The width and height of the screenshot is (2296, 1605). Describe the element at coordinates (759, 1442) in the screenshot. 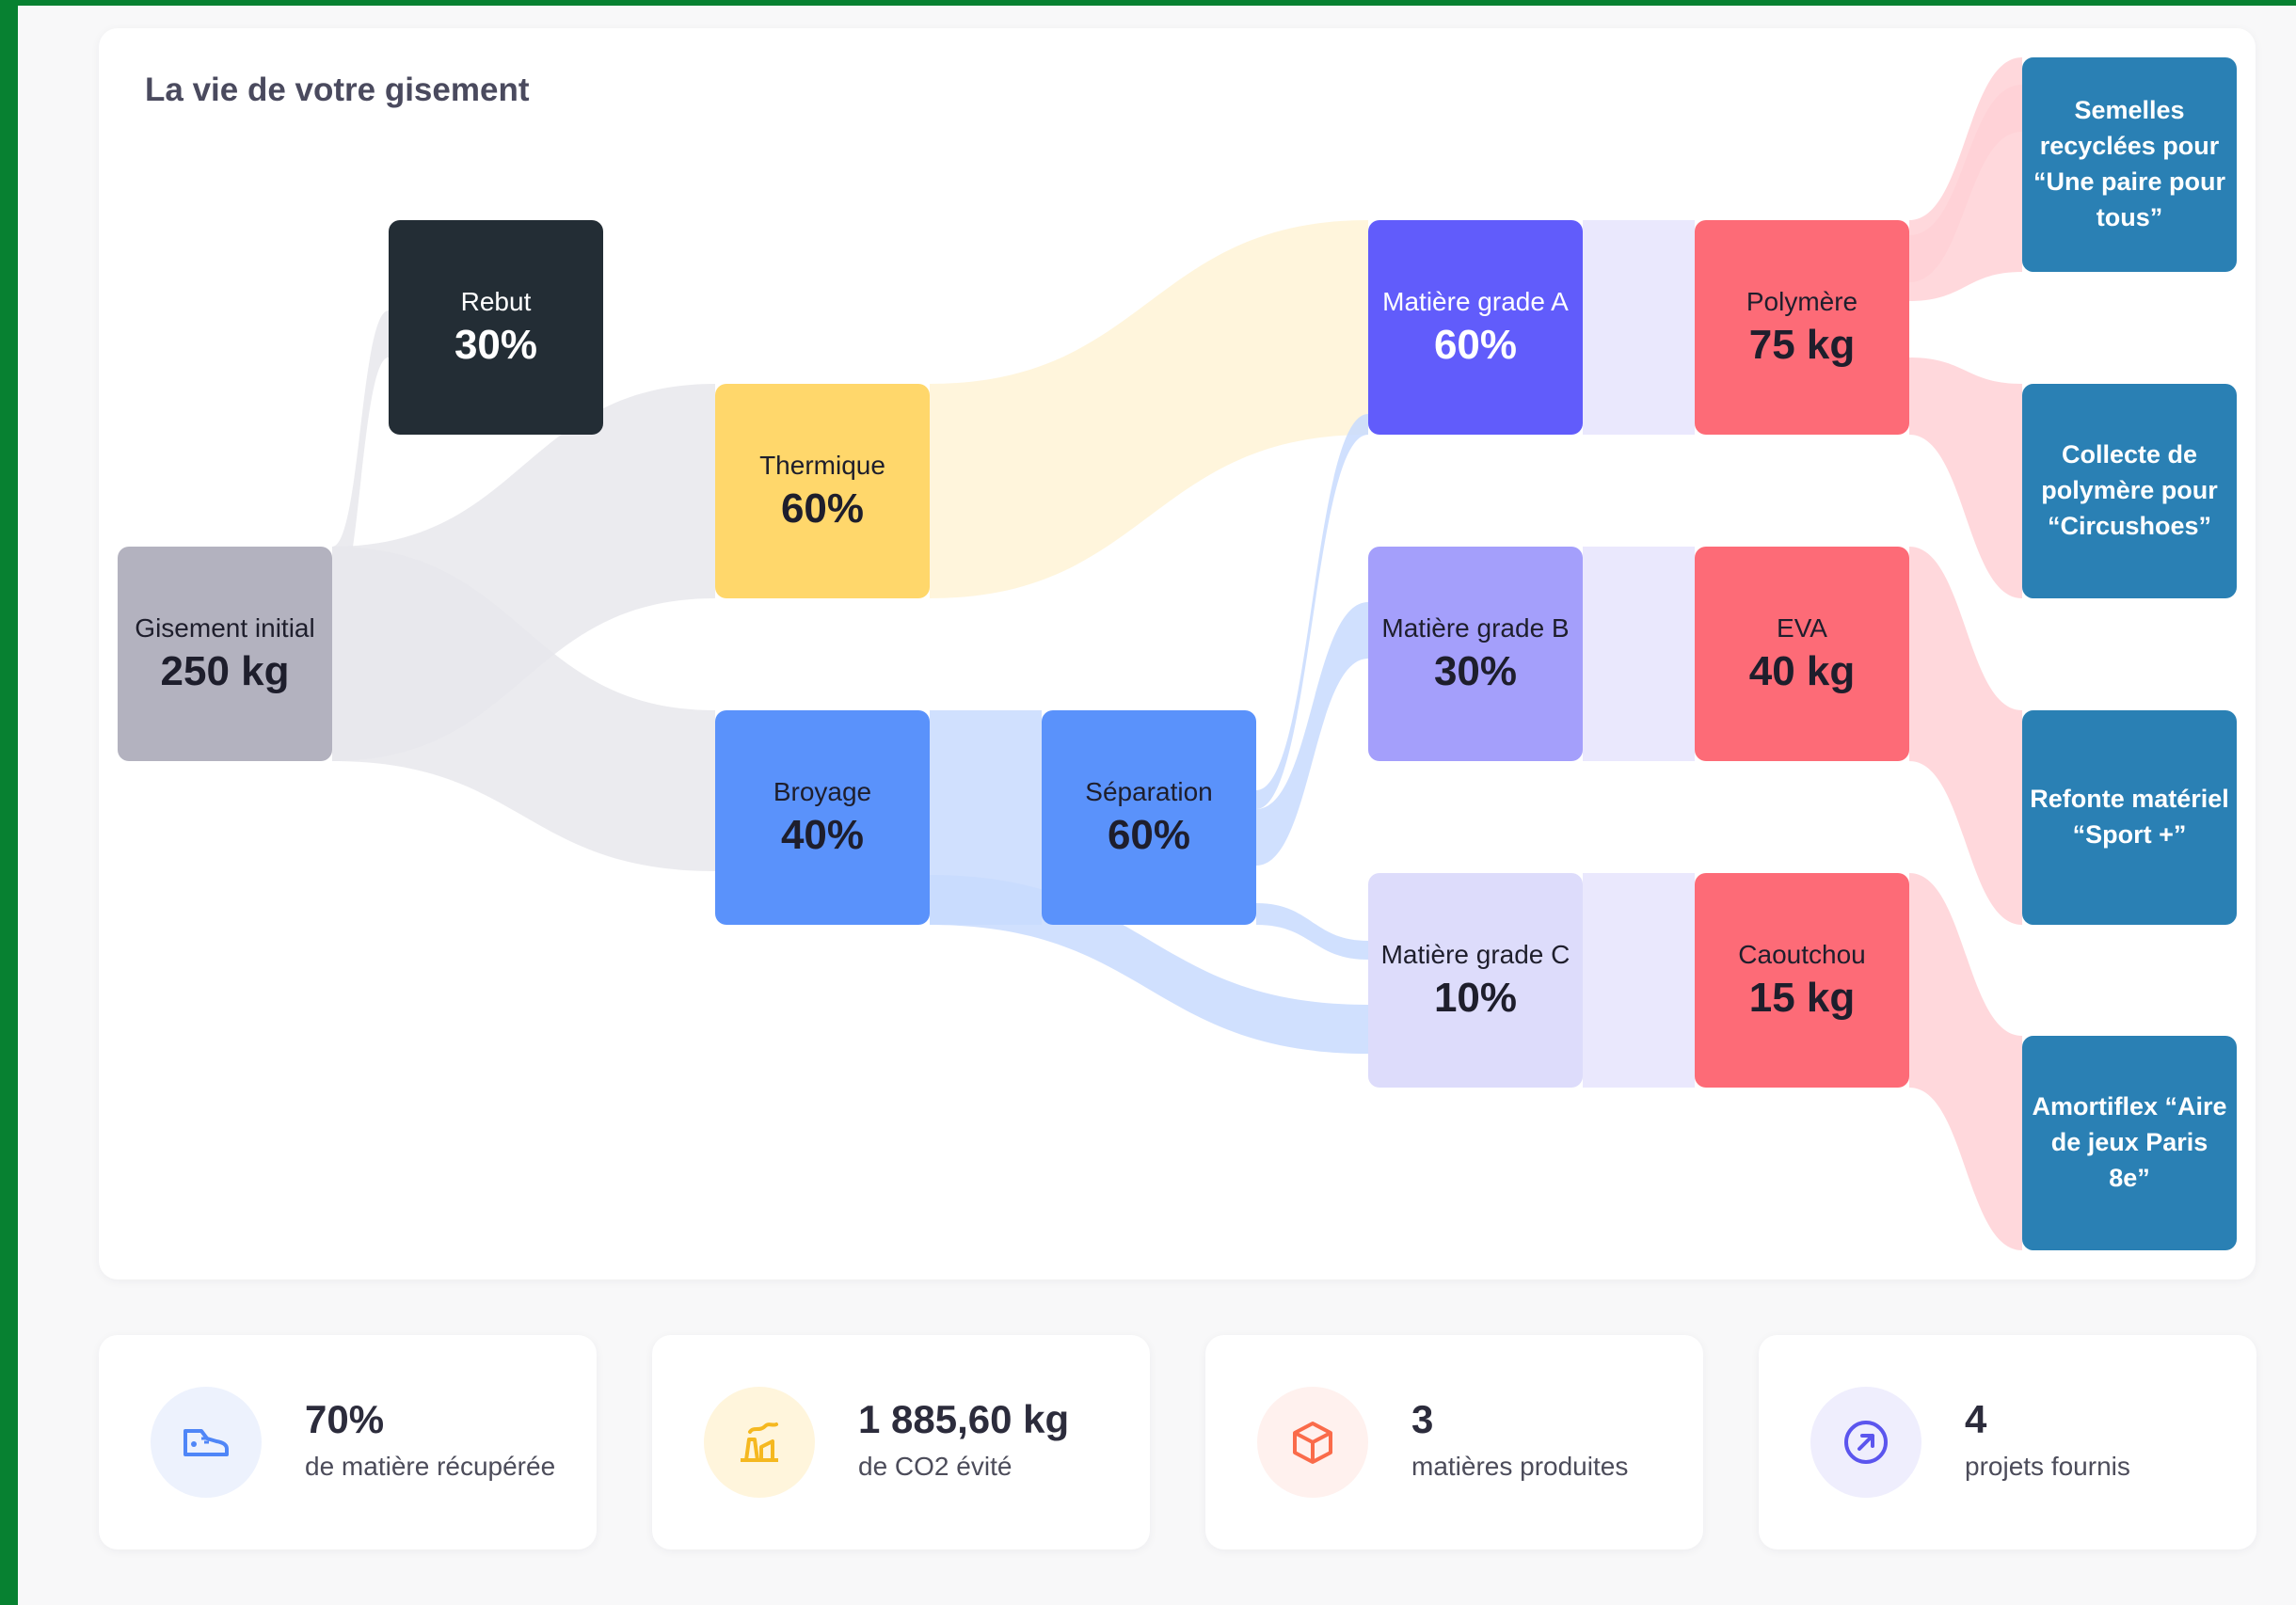

I see `factory-icon` at that location.